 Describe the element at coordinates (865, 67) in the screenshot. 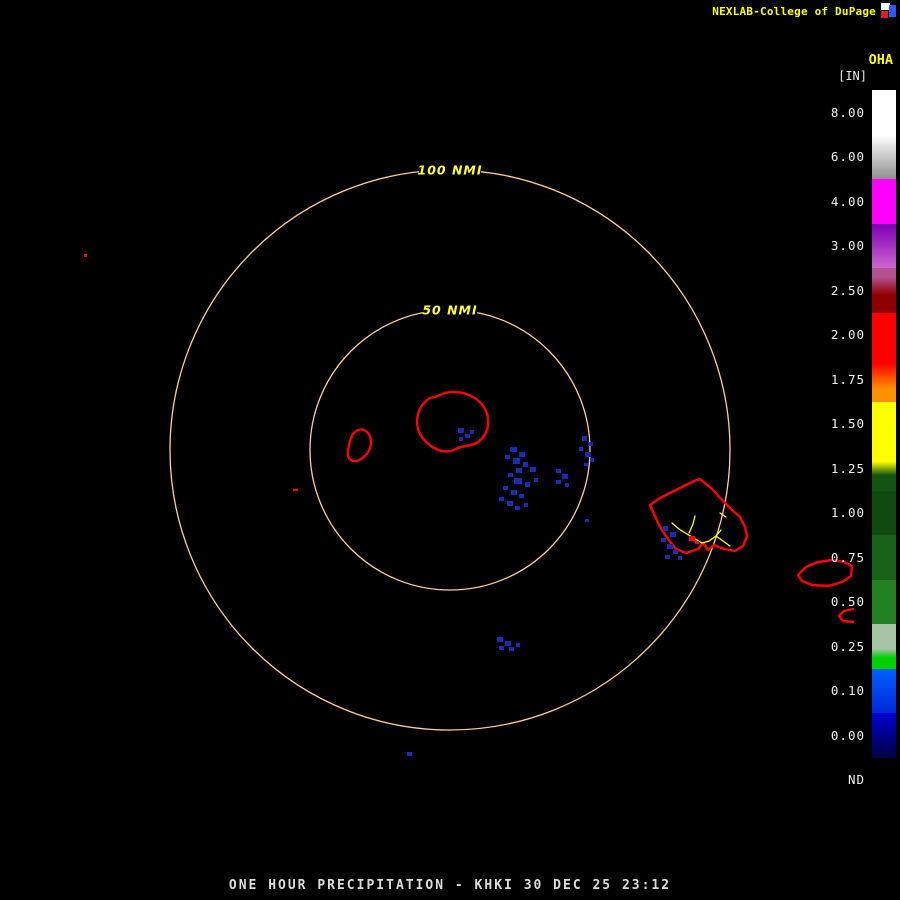

I see `legend-header: OHA [IN]` at that location.